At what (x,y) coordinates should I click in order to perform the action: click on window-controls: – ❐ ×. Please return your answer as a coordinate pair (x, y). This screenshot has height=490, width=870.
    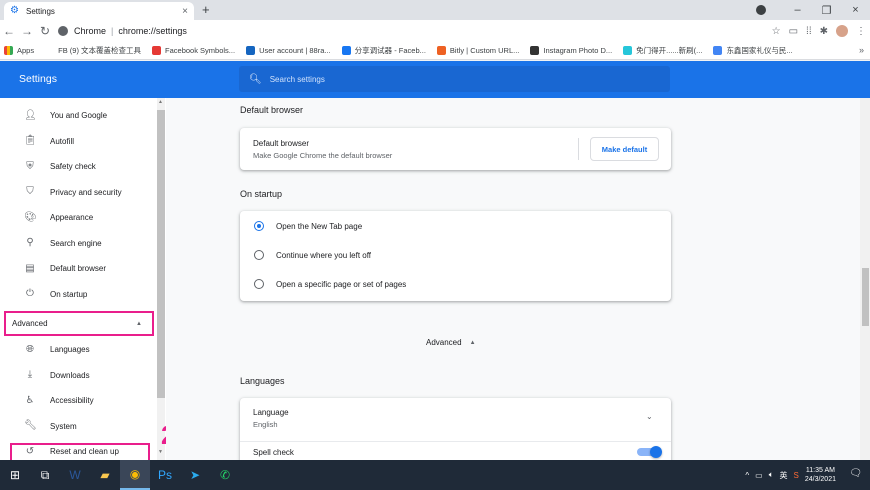
    Looking at the image, I should click on (826, 10).